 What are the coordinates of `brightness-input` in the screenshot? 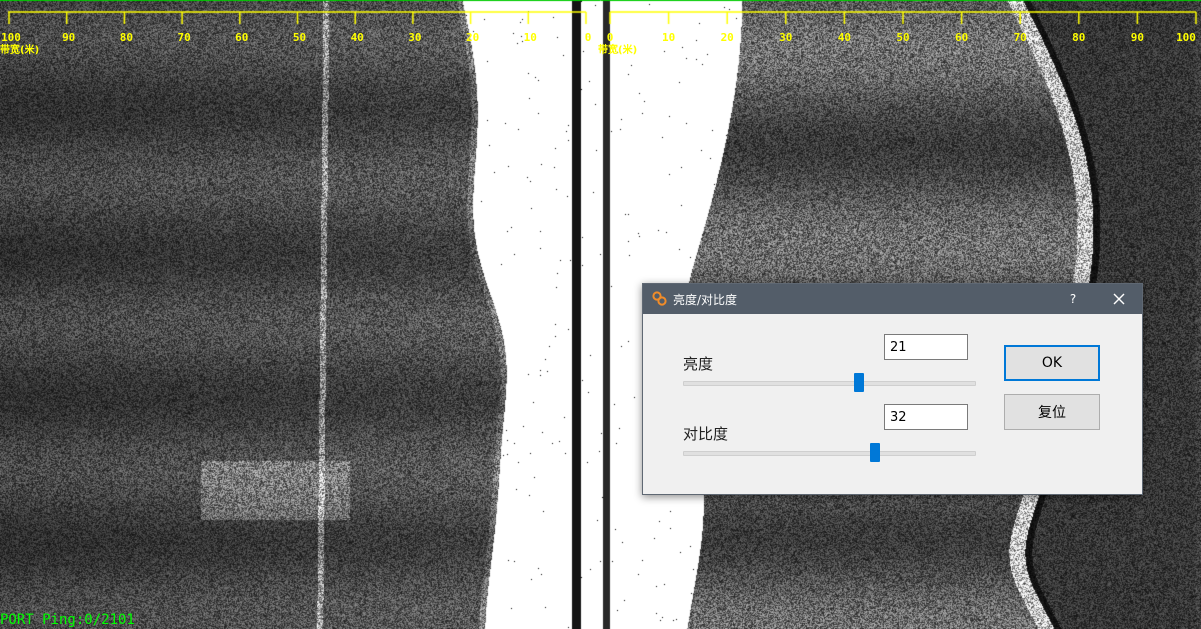 It's located at (926, 347).